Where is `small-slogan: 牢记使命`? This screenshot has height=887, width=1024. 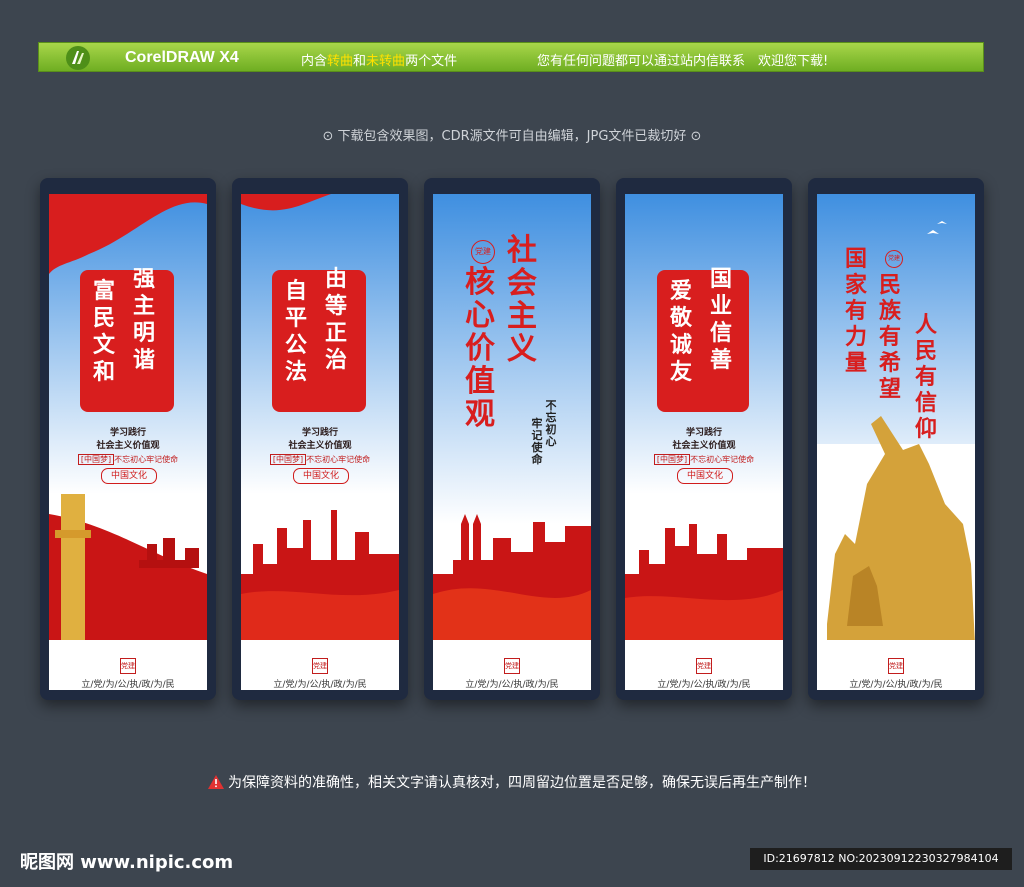
small-slogan: 牢记使命 is located at coordinates (537, 441).